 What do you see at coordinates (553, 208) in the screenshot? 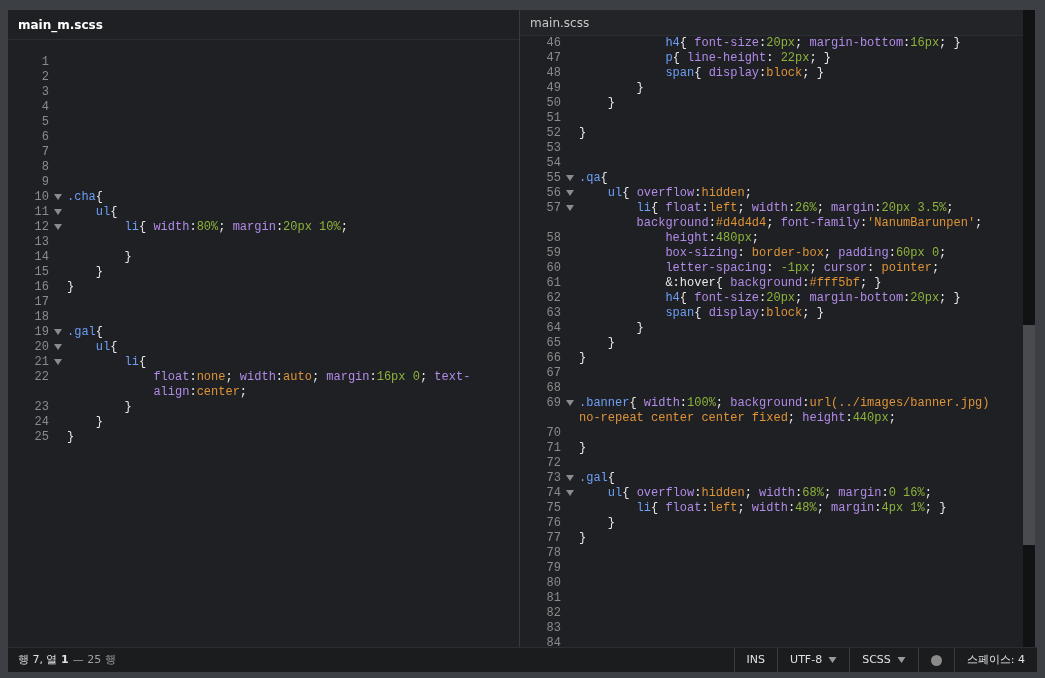
I see `line-number: 57` at bounding box center [553, 208].